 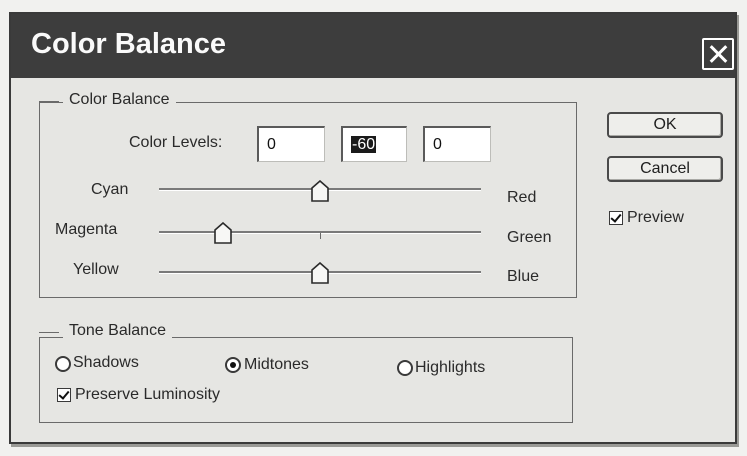 What do you see at coordinates (147, 395) in the screenshot?
I see `preserve-luminosity-label: Preserve Luminosity` at bounding box center [147, 395].